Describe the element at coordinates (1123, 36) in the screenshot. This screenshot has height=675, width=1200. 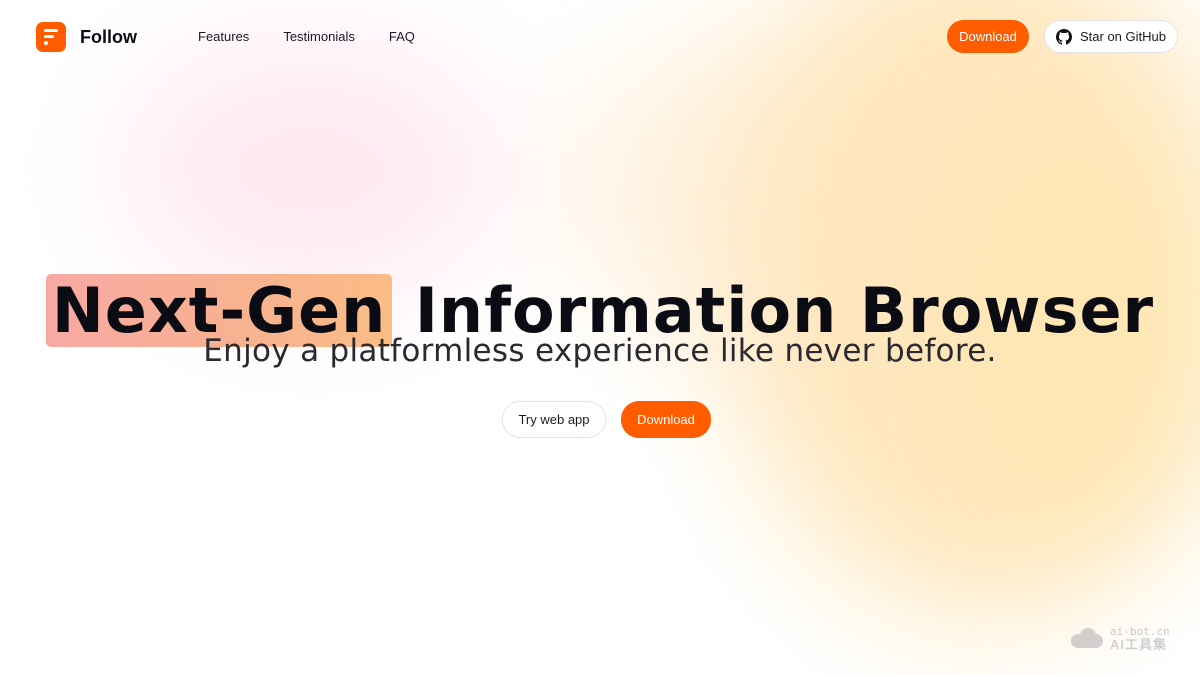
I see `github-button-label: Star on GitHub` at that location.